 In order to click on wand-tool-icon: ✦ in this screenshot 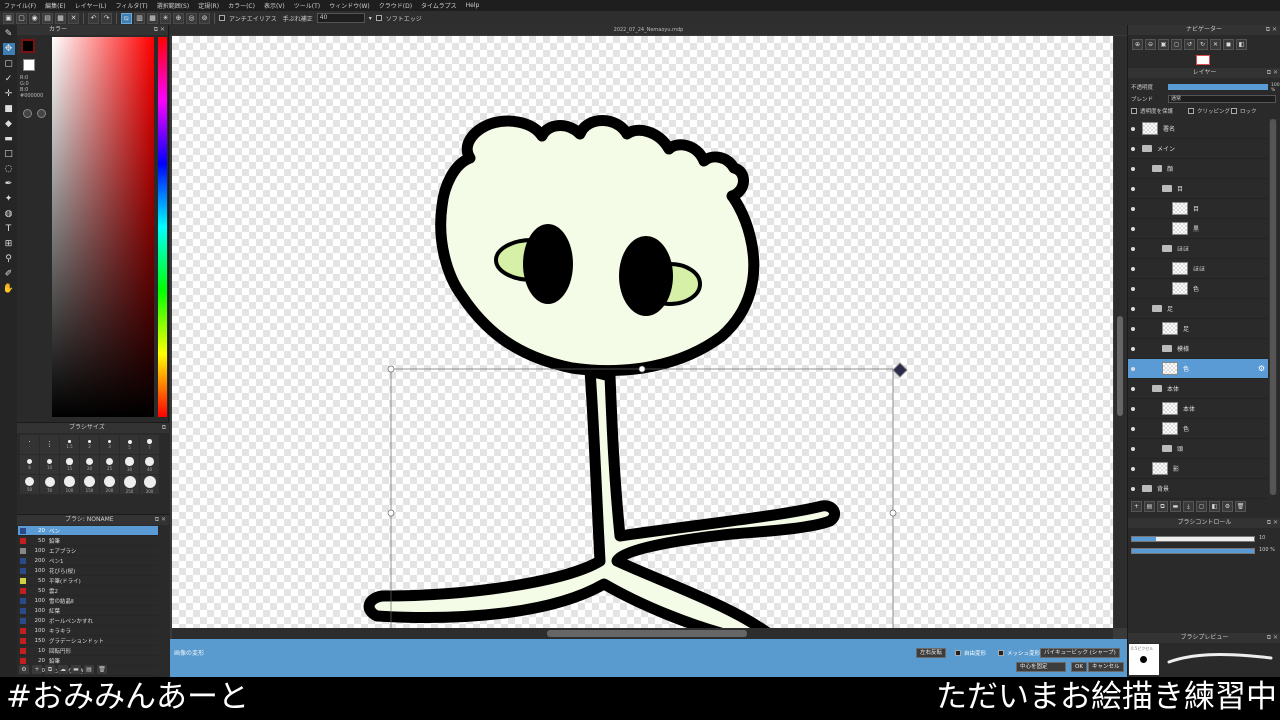, I will do `click(9, 199)`.